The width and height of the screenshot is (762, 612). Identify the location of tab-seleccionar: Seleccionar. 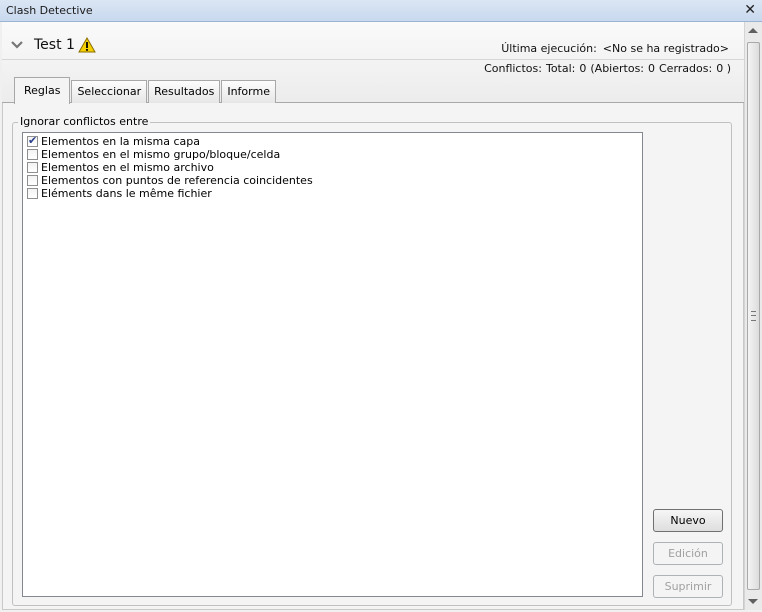
(109, 91).